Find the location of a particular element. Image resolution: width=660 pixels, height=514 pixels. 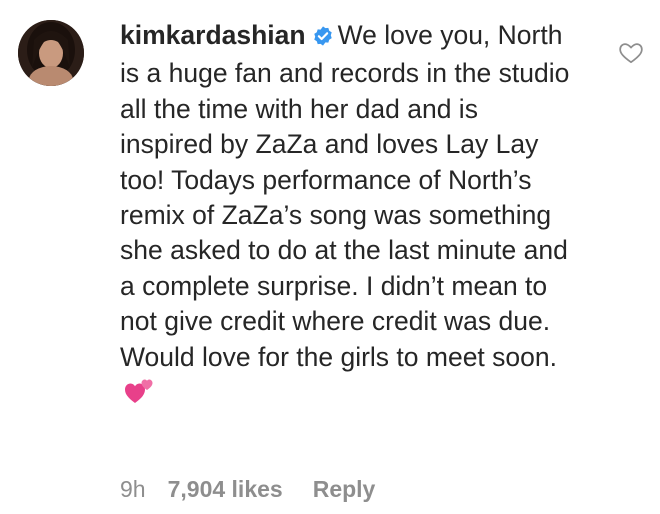

two-hearts-emoji is located at coordinates (139, 396).